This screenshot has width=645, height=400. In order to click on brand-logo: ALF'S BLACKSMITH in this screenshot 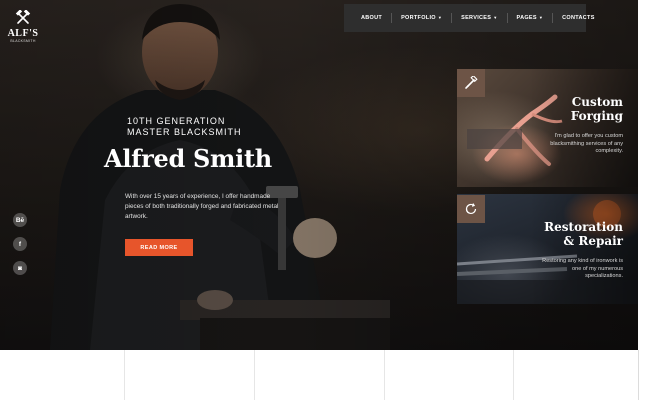, I will do `click(23, 26)`.